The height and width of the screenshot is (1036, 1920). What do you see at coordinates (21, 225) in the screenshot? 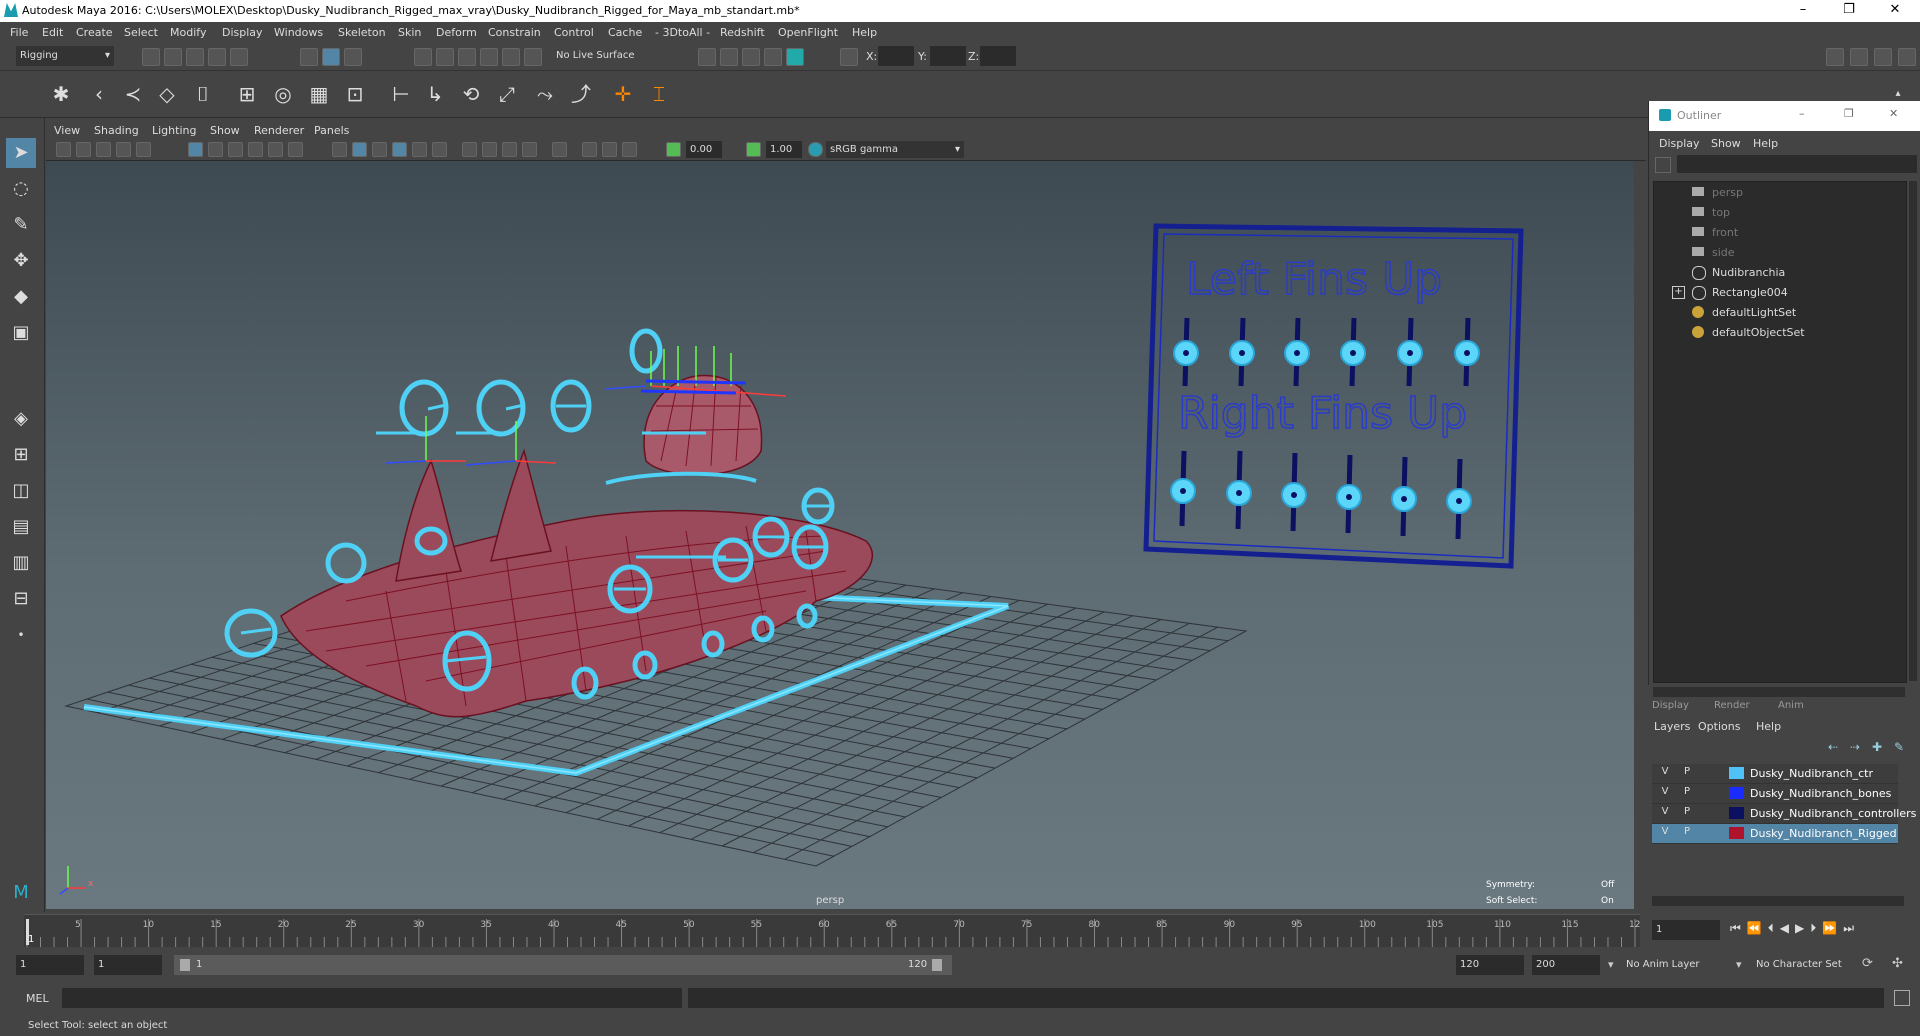
I see `paint-select-icon: ✎` at bounding box center [21, 225].